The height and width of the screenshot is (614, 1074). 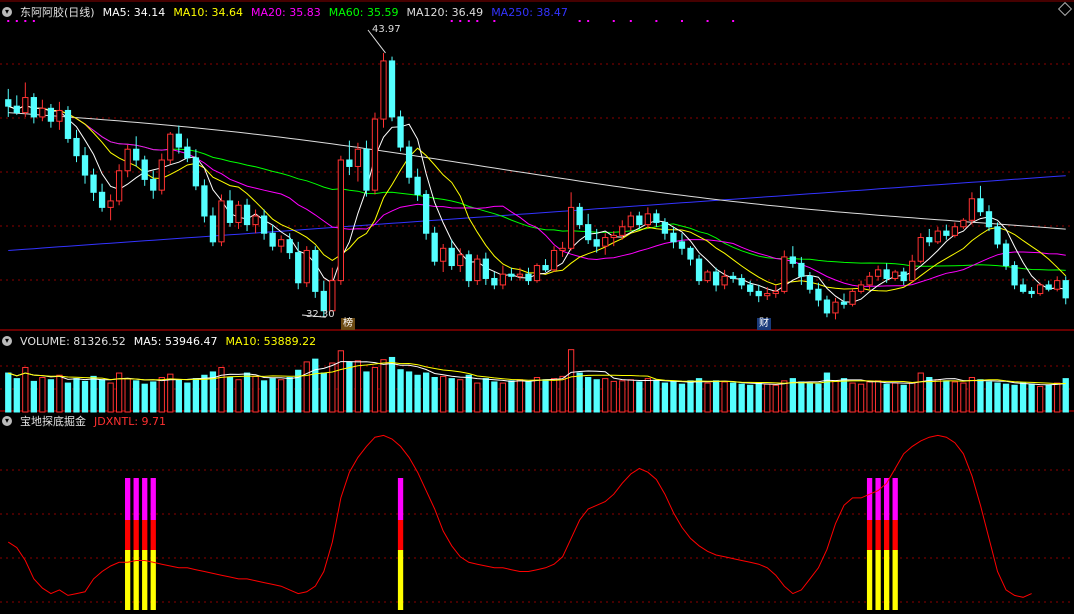 I want to click on low-price-label: 32.30, so click(x=320, y=314).